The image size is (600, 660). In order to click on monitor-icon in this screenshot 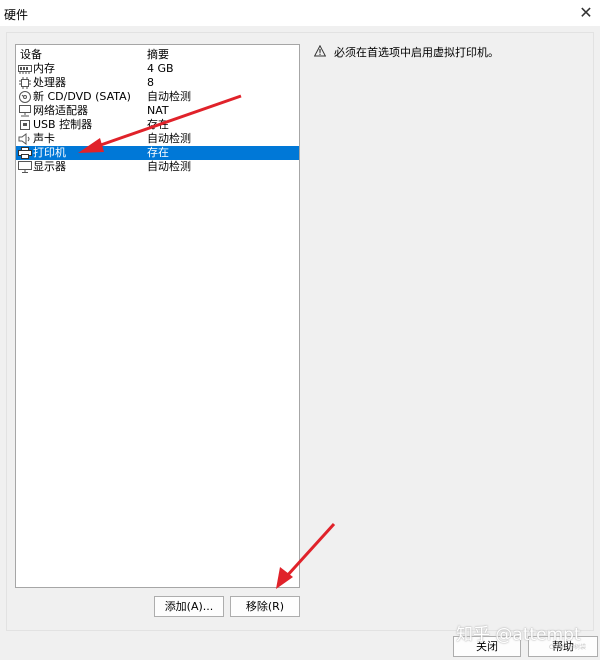, I will do `click(25, 167)`.